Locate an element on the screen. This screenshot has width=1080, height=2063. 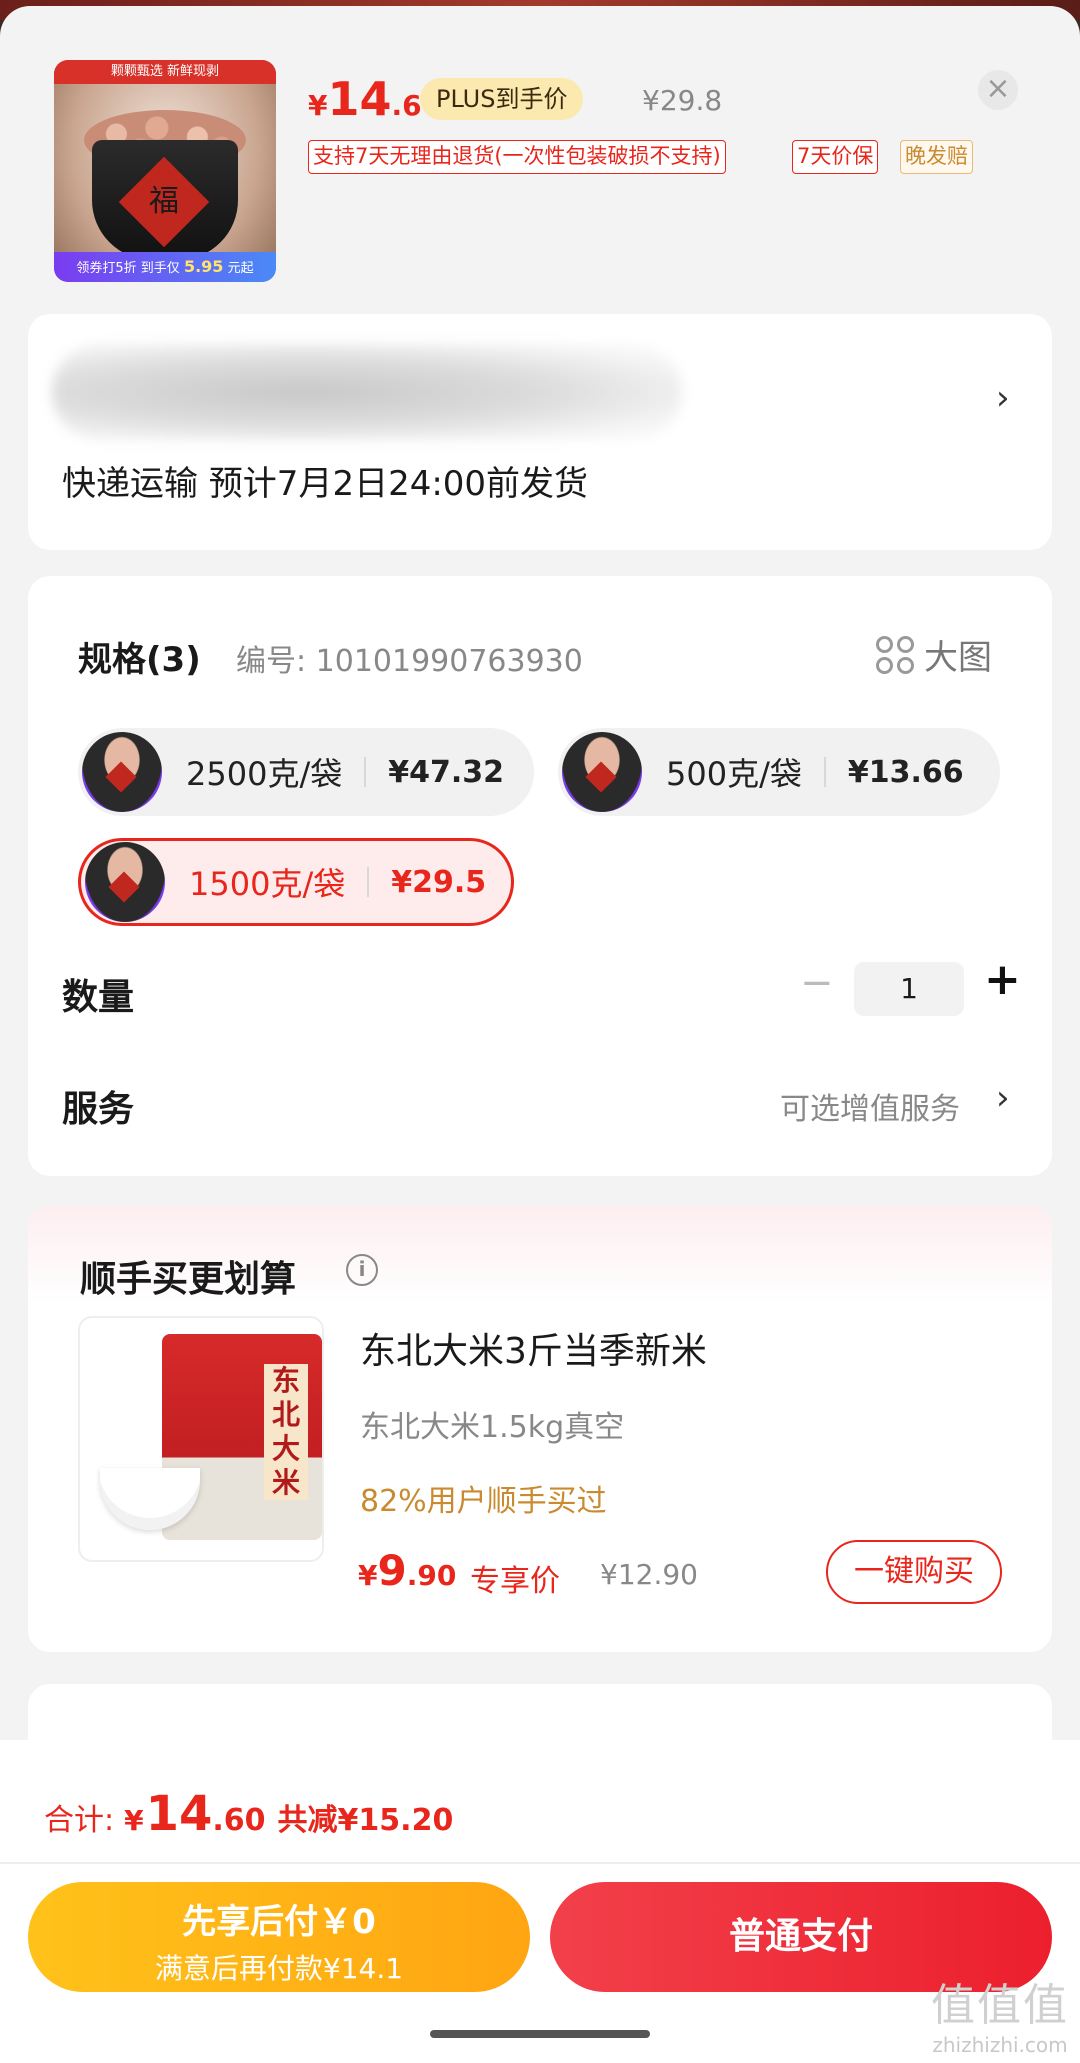
addon-product-image: 东北大米 is located at coordinates (201, 1439).